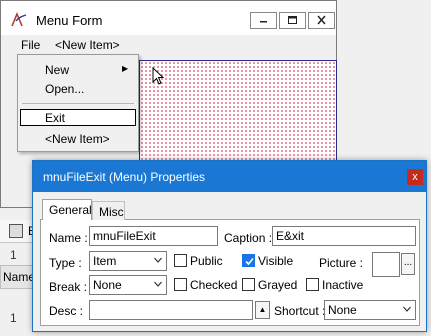 The image size is (431, 336). I want to click on grayed-checkbox, so click(248, 284).